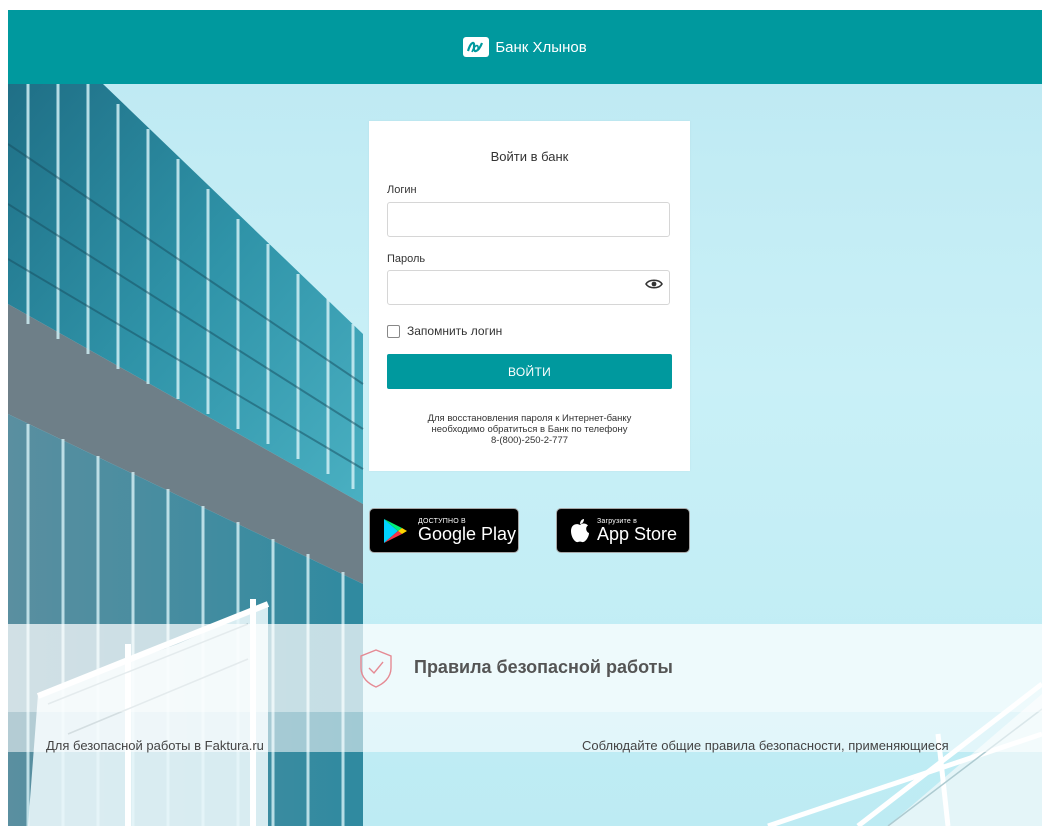  Describe the element at coordinates (529, 371) in the screenshot. I see `login-button: ВОЙТИ` at that location.